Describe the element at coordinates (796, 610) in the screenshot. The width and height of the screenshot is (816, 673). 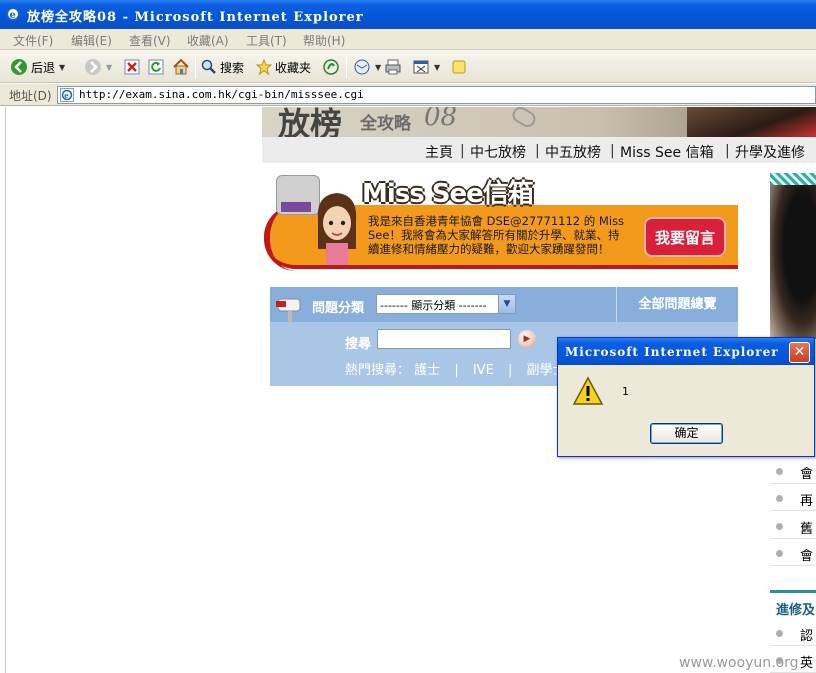
I see `sidebar-section-title: 進修及` at that location.